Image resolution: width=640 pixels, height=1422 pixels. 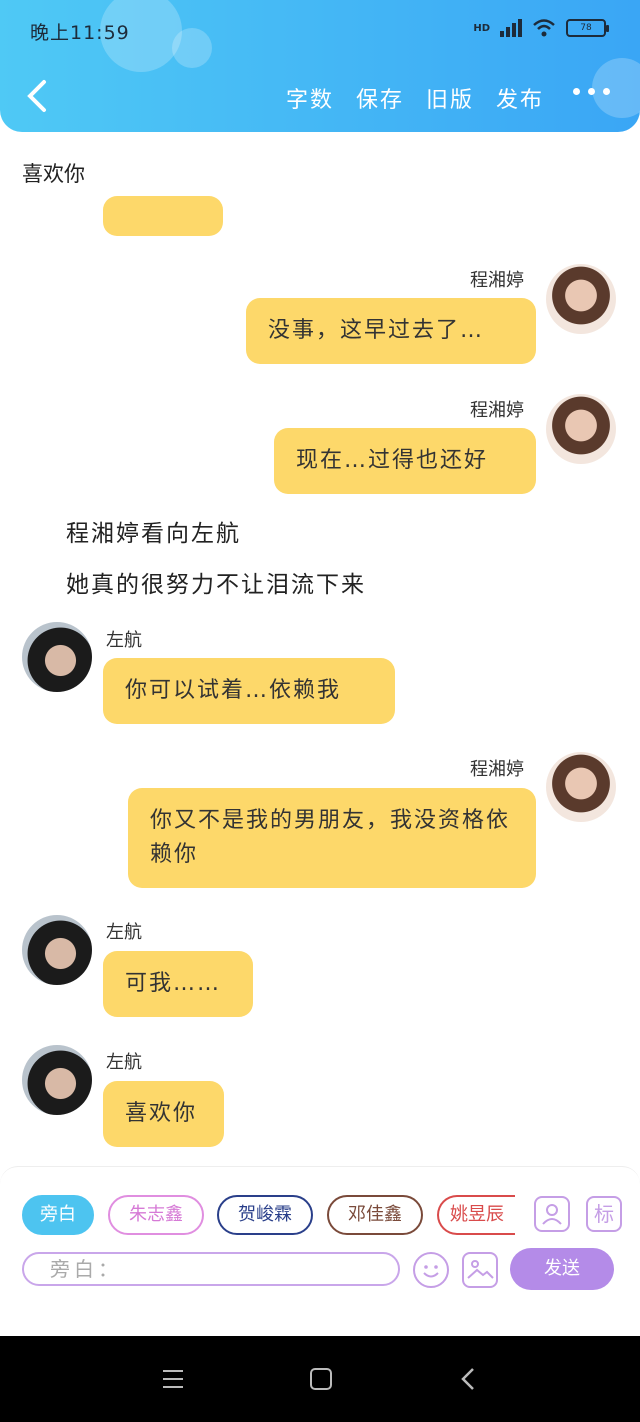 What do you see at coordinates (156, 1215) in the screenshot?
I see `character-chip: 朱志鑫` at bounding box center [156, 1215].